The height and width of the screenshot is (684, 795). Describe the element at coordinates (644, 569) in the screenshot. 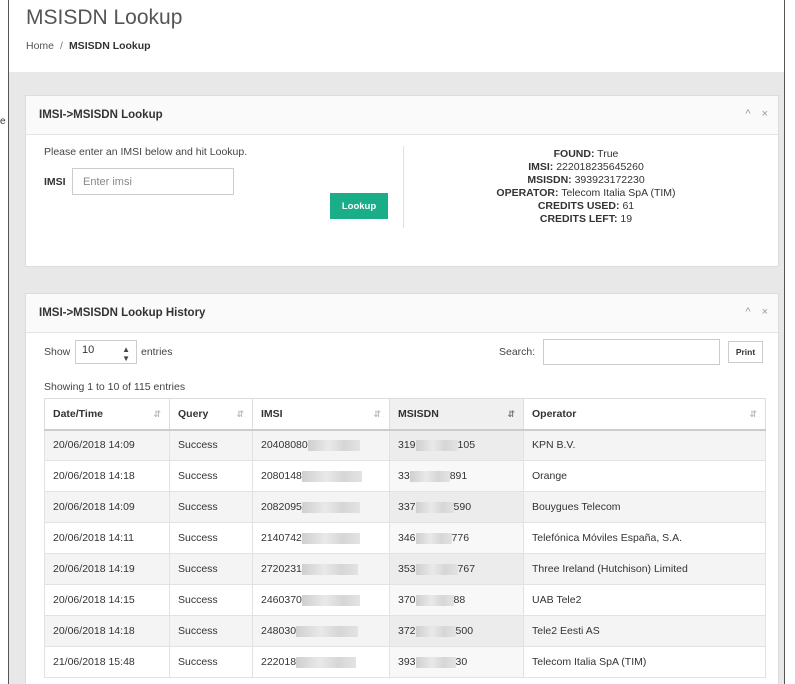

I see `cell-operator: Three Ireland (Hutchison) Limited` at that location.